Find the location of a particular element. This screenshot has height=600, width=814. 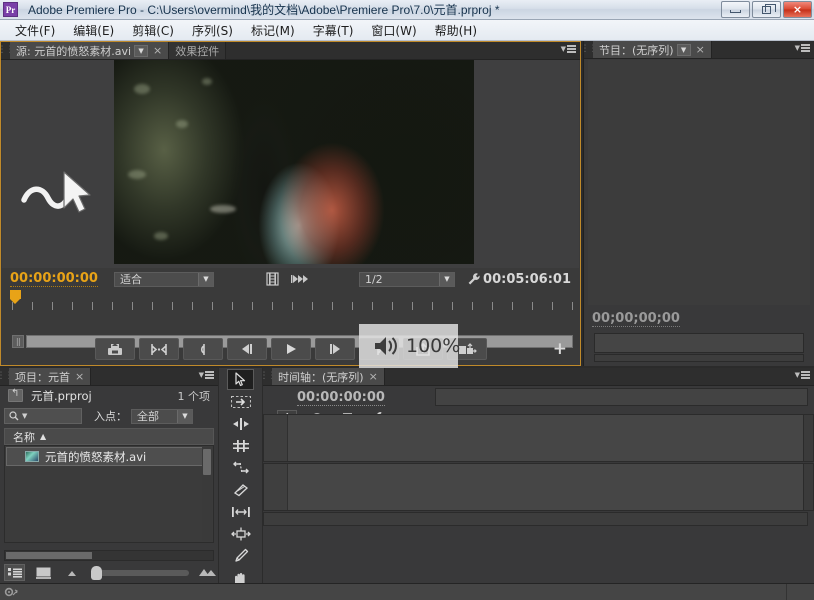

program-video-area is located at coordinates (699, 182).